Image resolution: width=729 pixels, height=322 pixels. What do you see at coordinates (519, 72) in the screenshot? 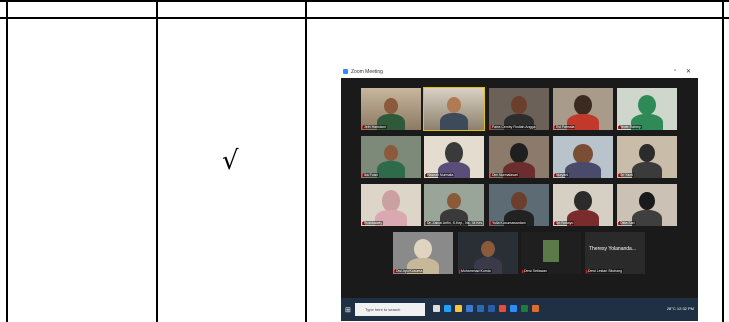
I see `zoom-title-bar: Zoom Meeting ▫ ✕` at bounding box center [519, 72].